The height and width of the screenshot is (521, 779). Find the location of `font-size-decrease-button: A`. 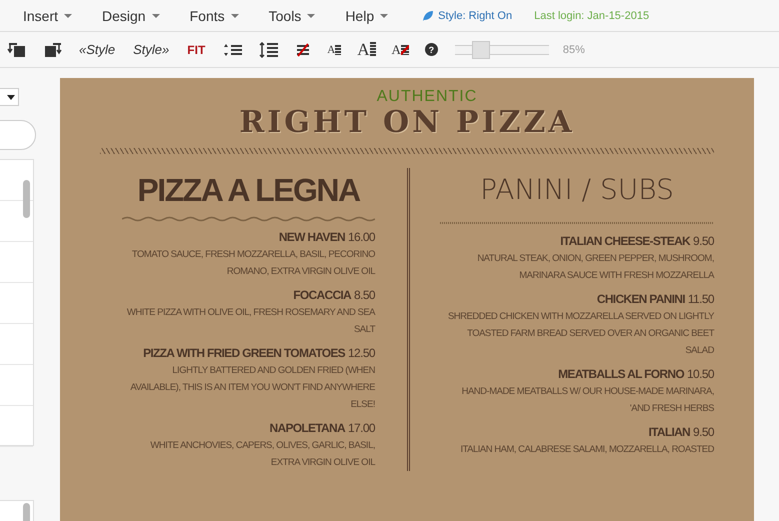

font-size-decrease-button: A is located at coordinates (334, 50).